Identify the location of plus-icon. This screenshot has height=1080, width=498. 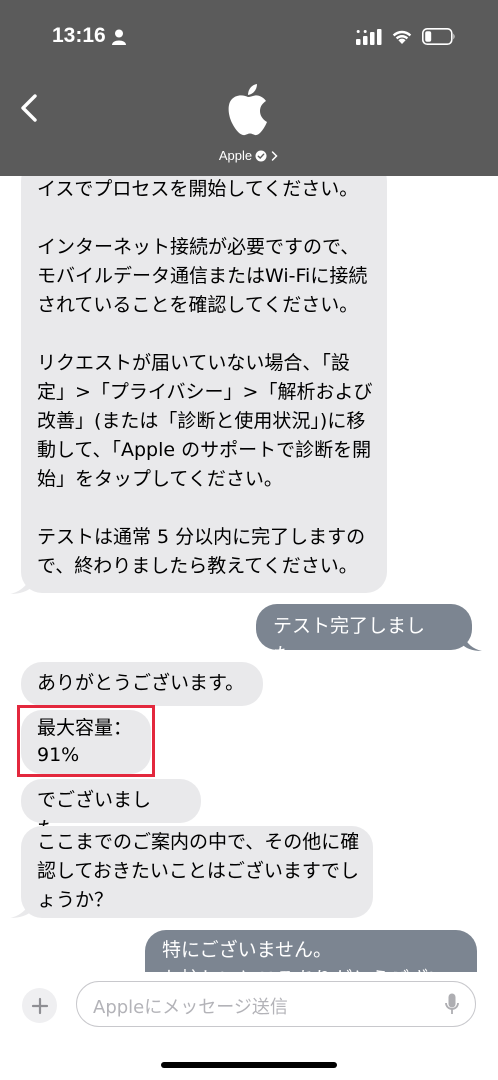
(39, 1005).